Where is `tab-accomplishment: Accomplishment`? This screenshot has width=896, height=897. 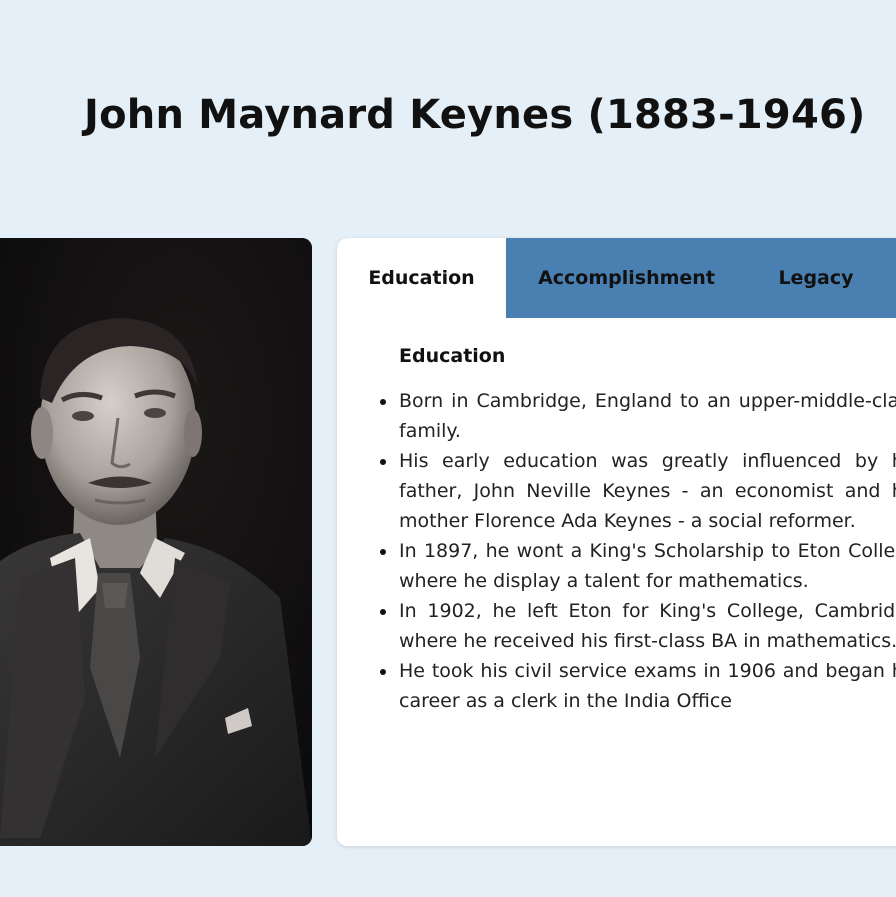
tab-accomplishment: Accomplishment is located at coordinates (626, 278).